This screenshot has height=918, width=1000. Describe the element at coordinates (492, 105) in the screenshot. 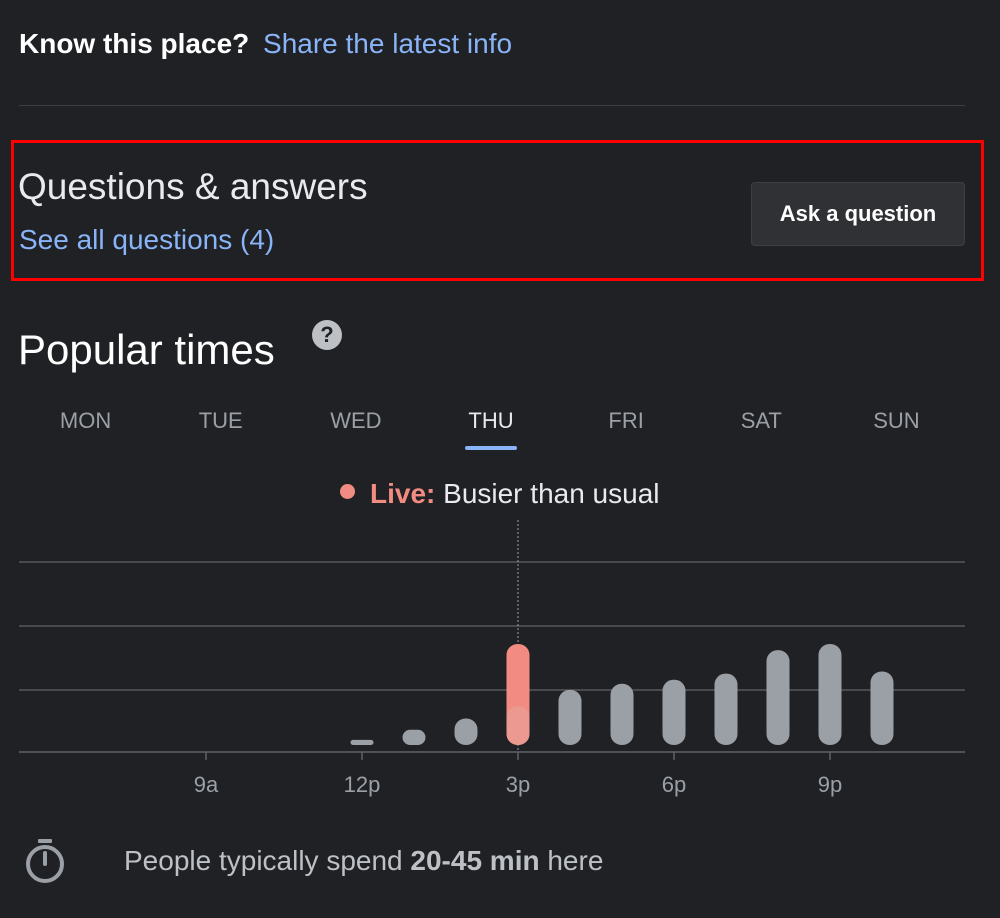

I see `divider` at that location.